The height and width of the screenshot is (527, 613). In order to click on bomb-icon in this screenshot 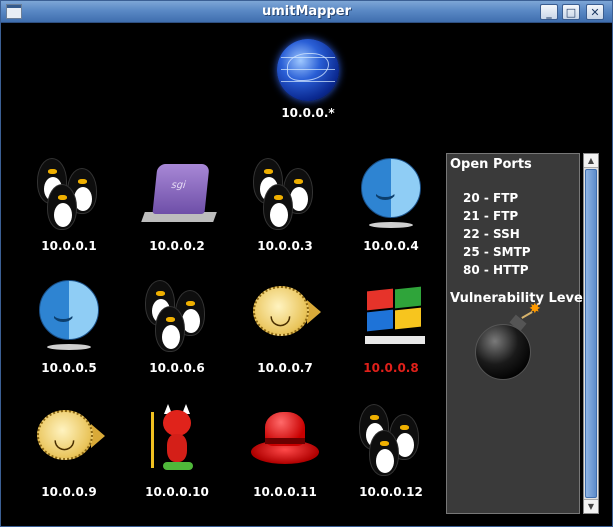, I will do `click(503, 352)`.